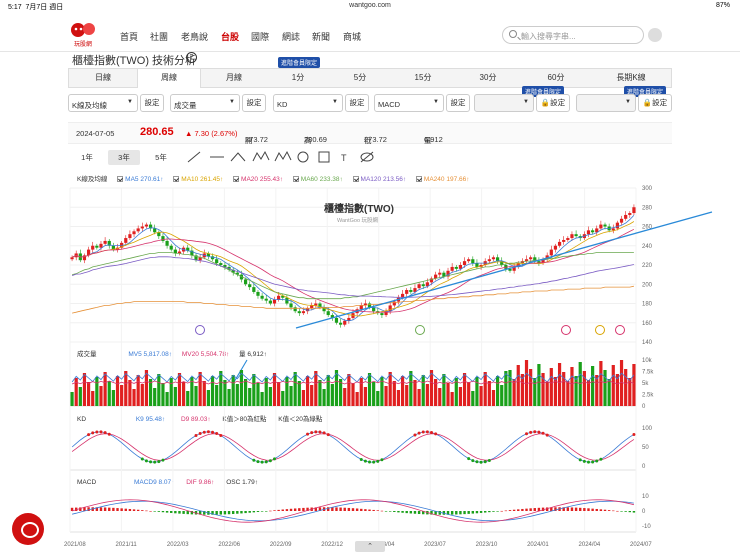 This screenshot has width=740, height=555. What do you see at coordinates (281, 545) in the screenshot?
I see `x-tick-label: 2022/09` at bounding box center [281, 545].